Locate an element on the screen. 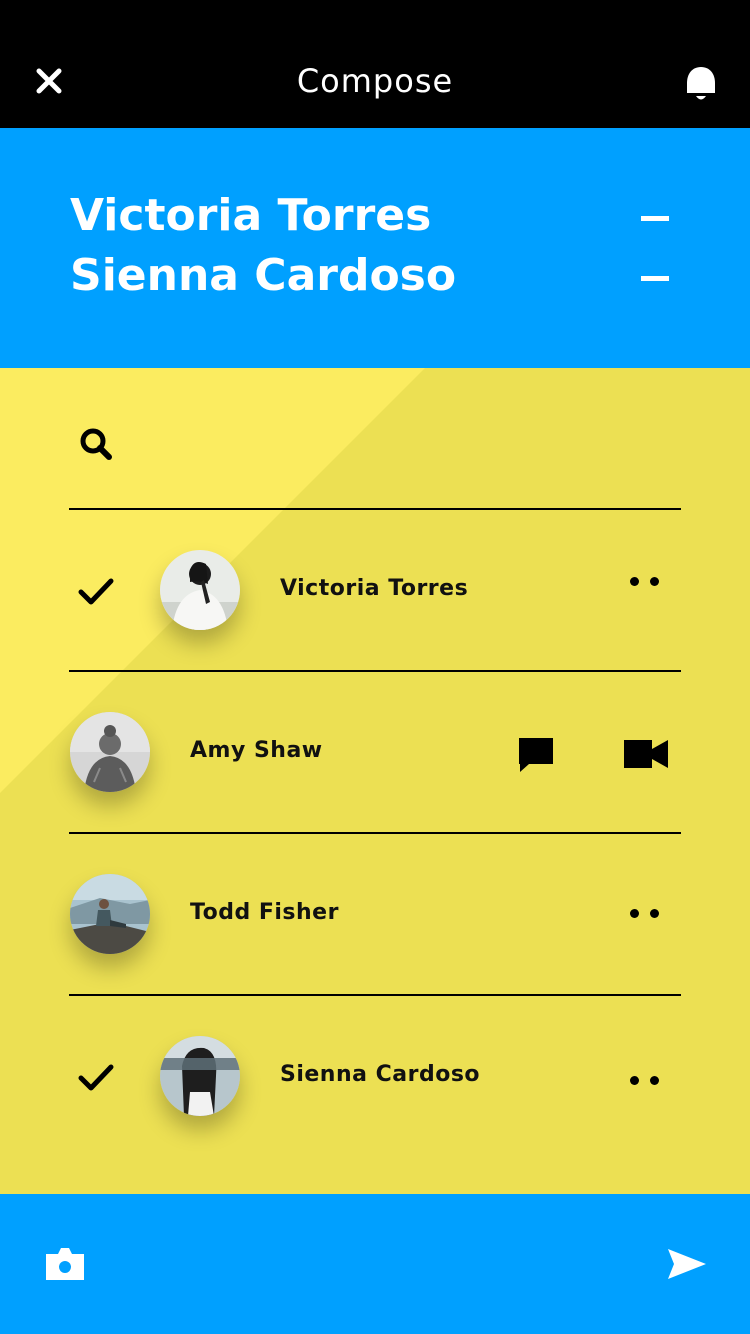 The image size is (750, 1334). recipient-name: Victoria Torres is located at coordinates (251, 215).